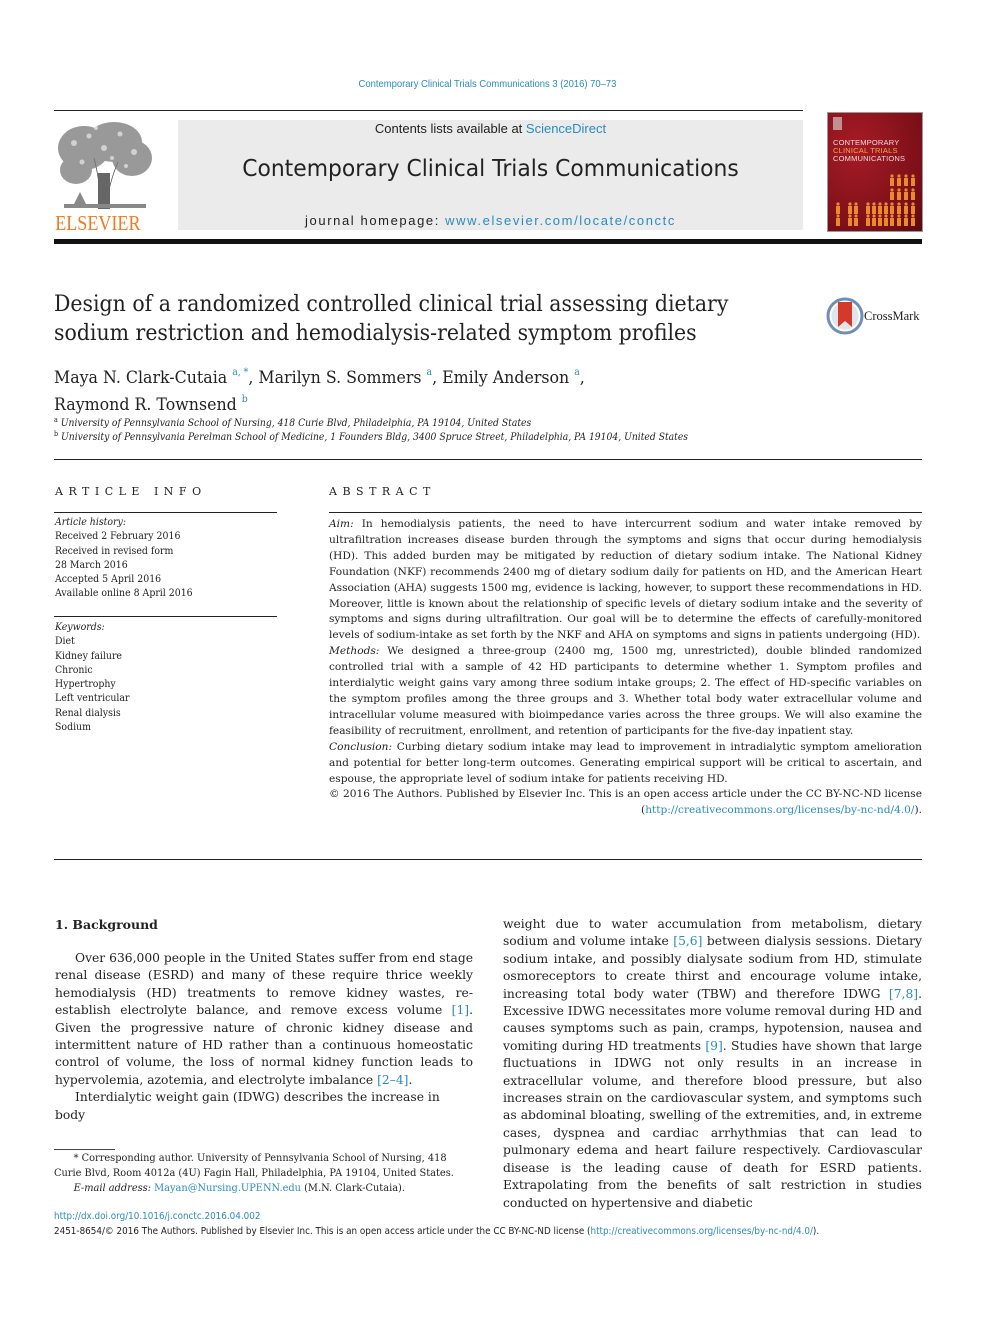 The image size is (992, 1323). Describe the element at coordinates (114, 551) in the screenshot. I see `history-item: Received in revised form` at that location.